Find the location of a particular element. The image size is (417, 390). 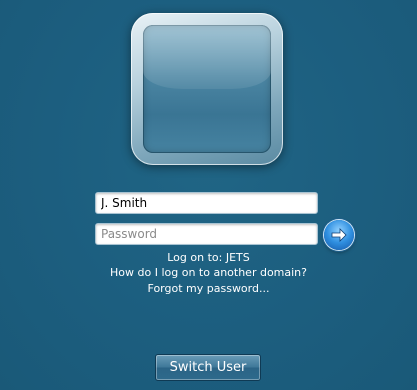

username-field is located at coordinates (206, 203).